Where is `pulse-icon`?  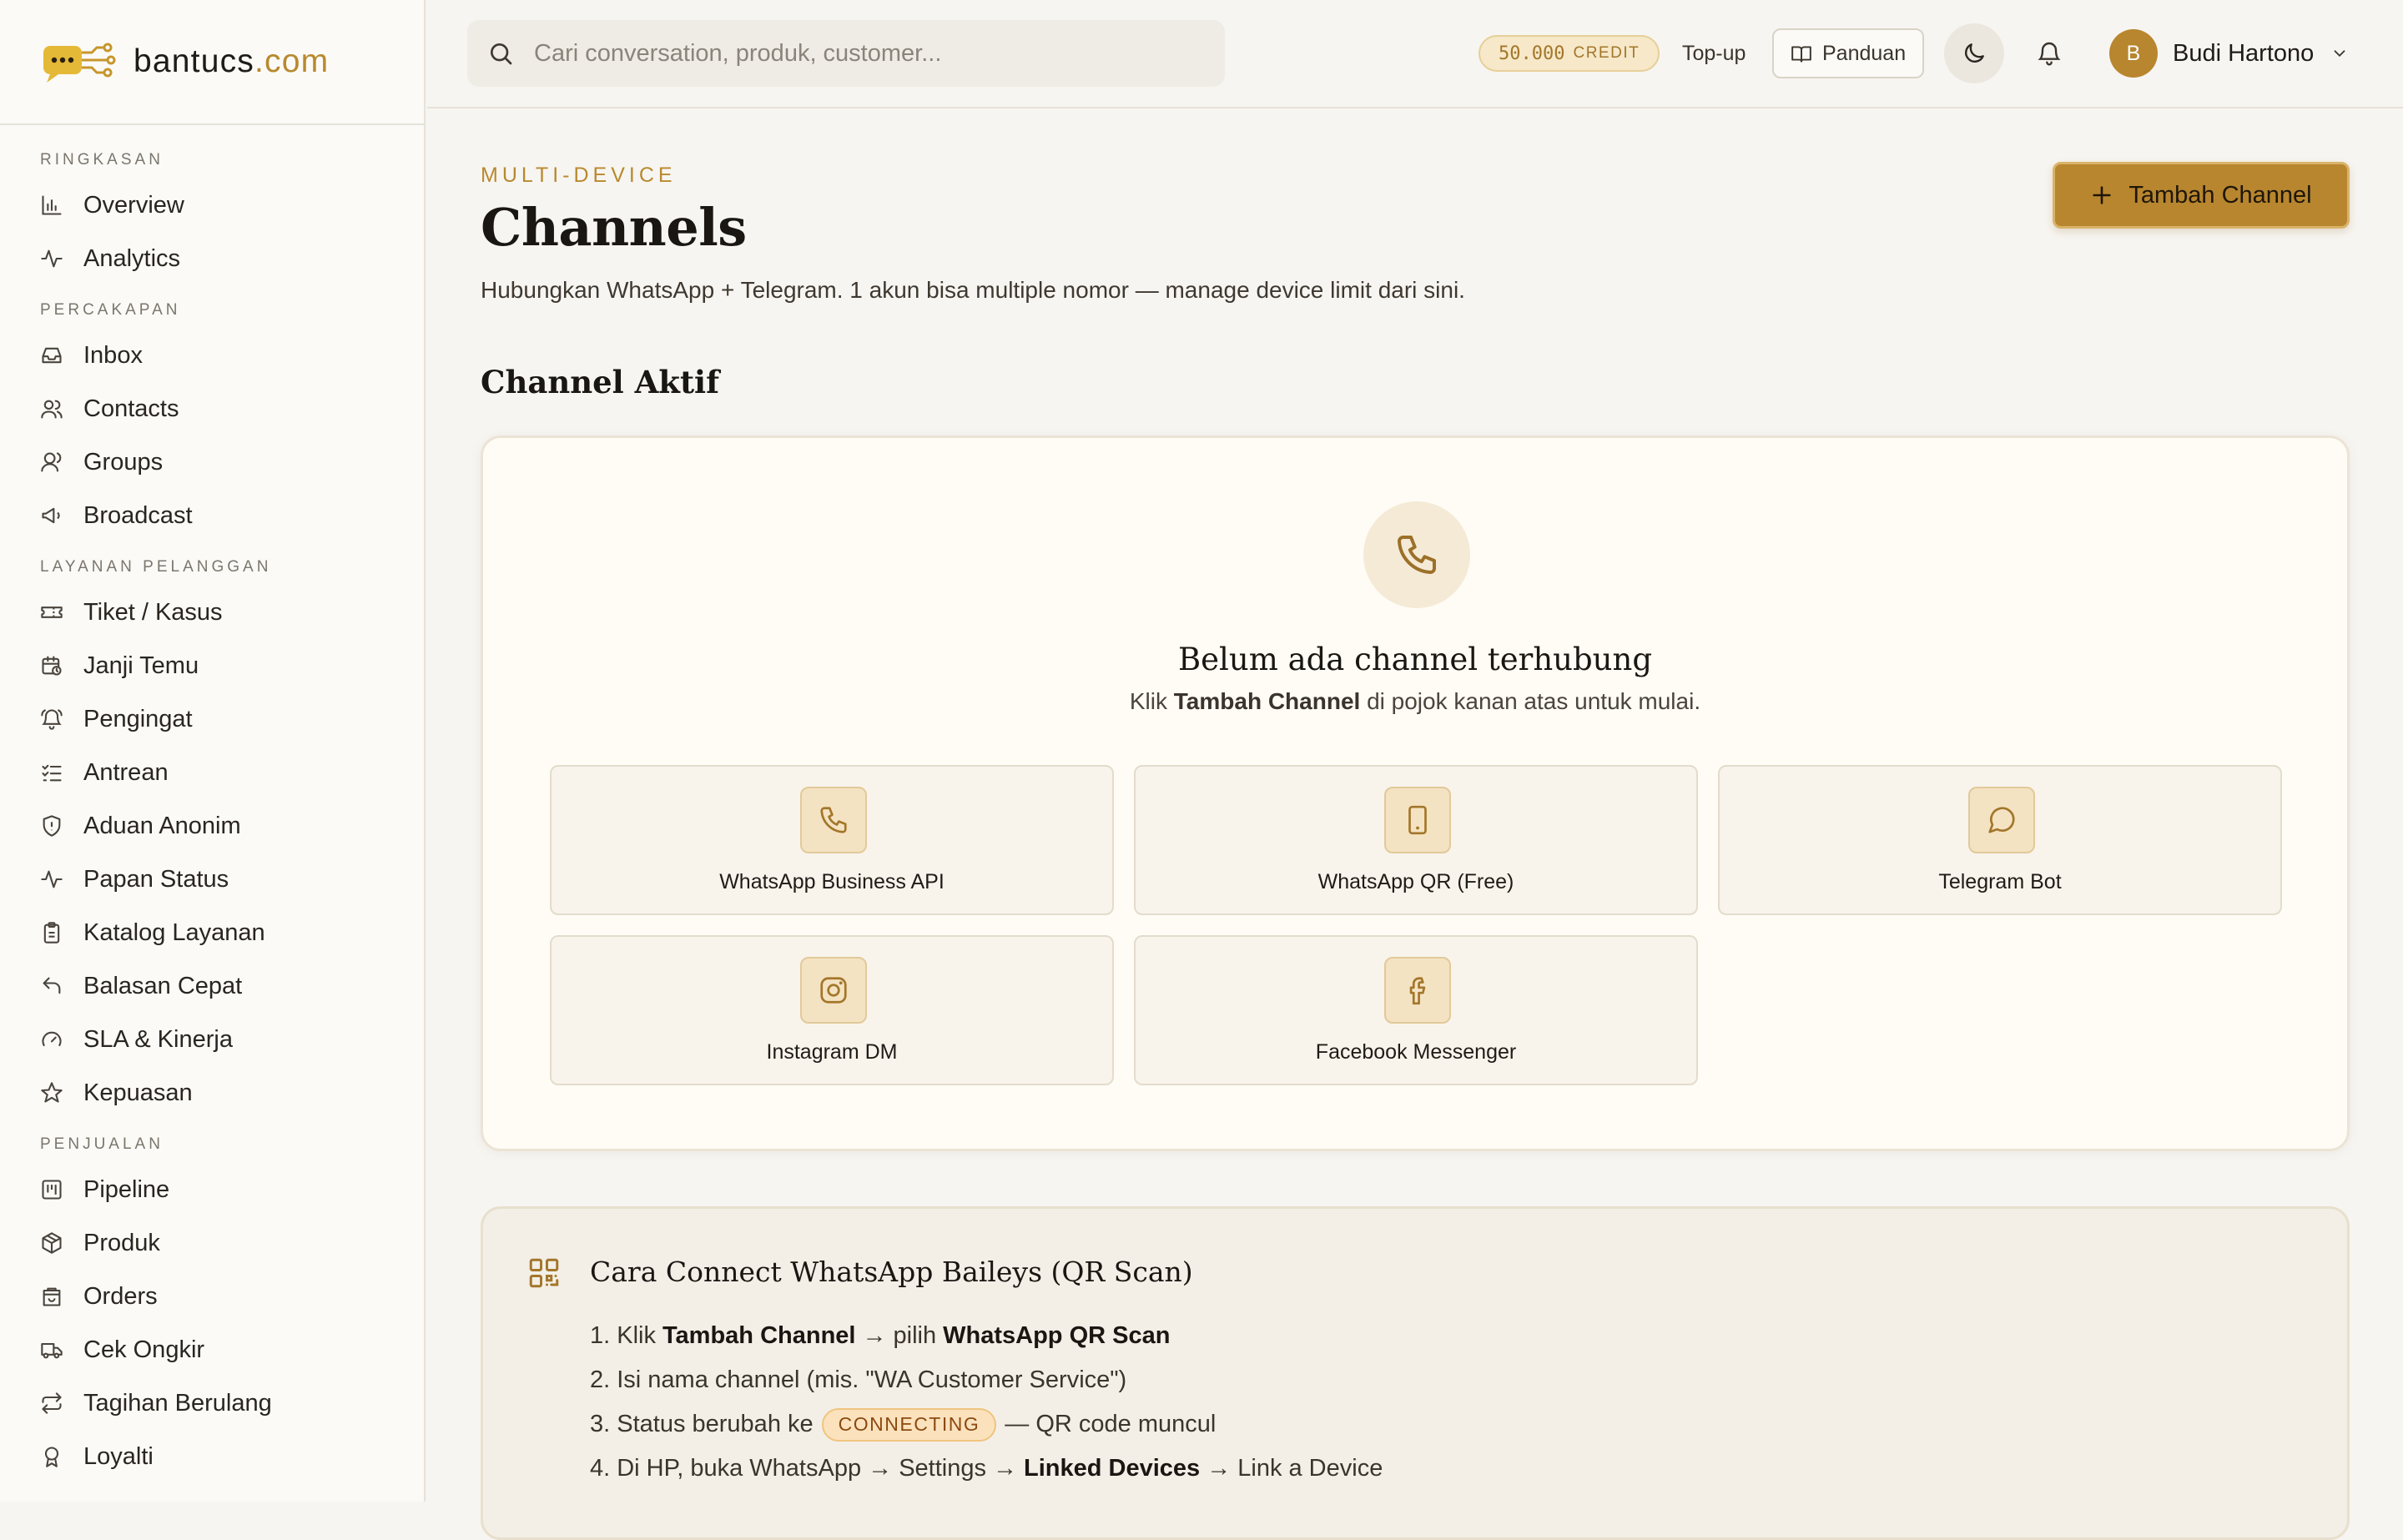 pulse-icon is located at coordinates (52, 879).